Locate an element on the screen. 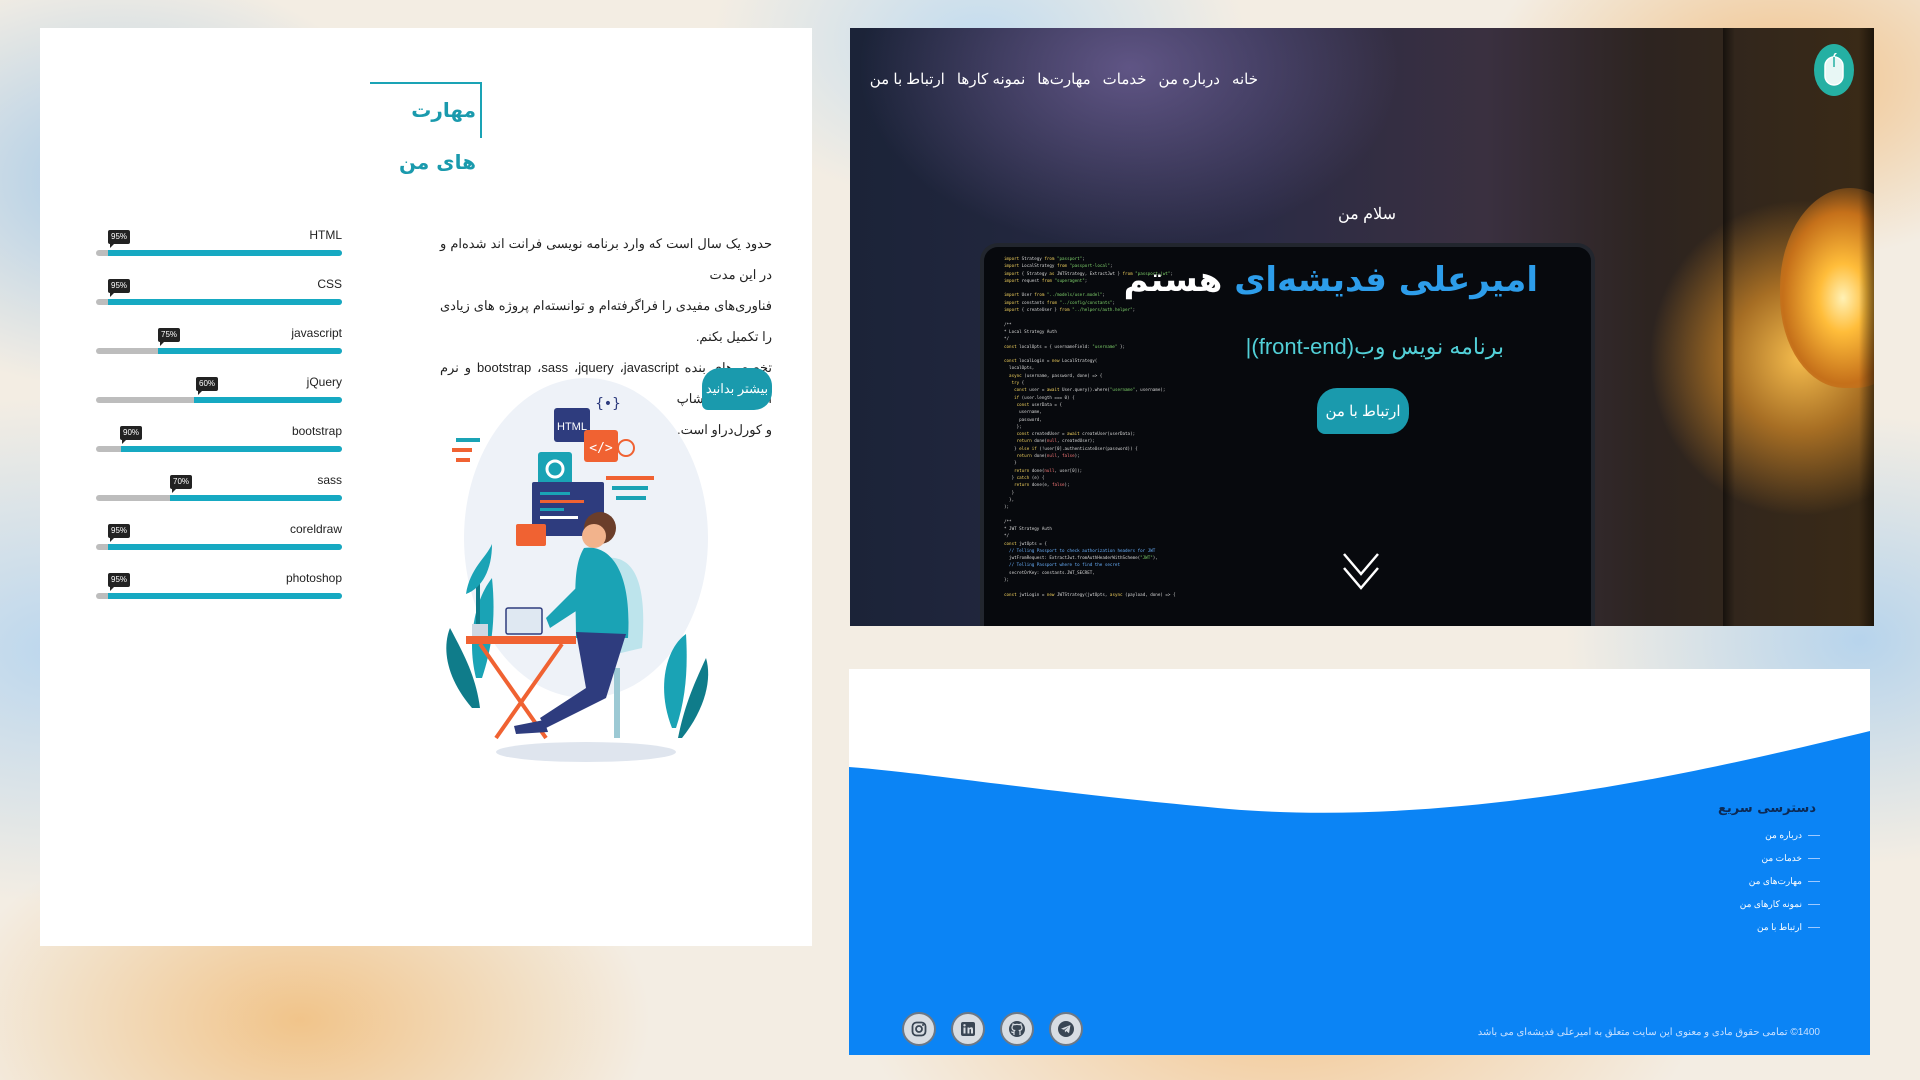 The width and height of the screenshot is (1920, 1080). skill-label: coreldraw is located at coordinates (315, 529).